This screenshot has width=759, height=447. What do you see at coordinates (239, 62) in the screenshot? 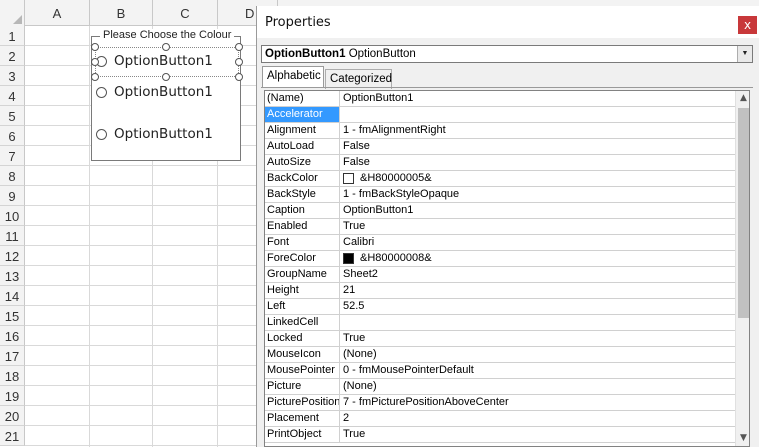
I see `resize-handle-right` at bounding box center [239, 62].